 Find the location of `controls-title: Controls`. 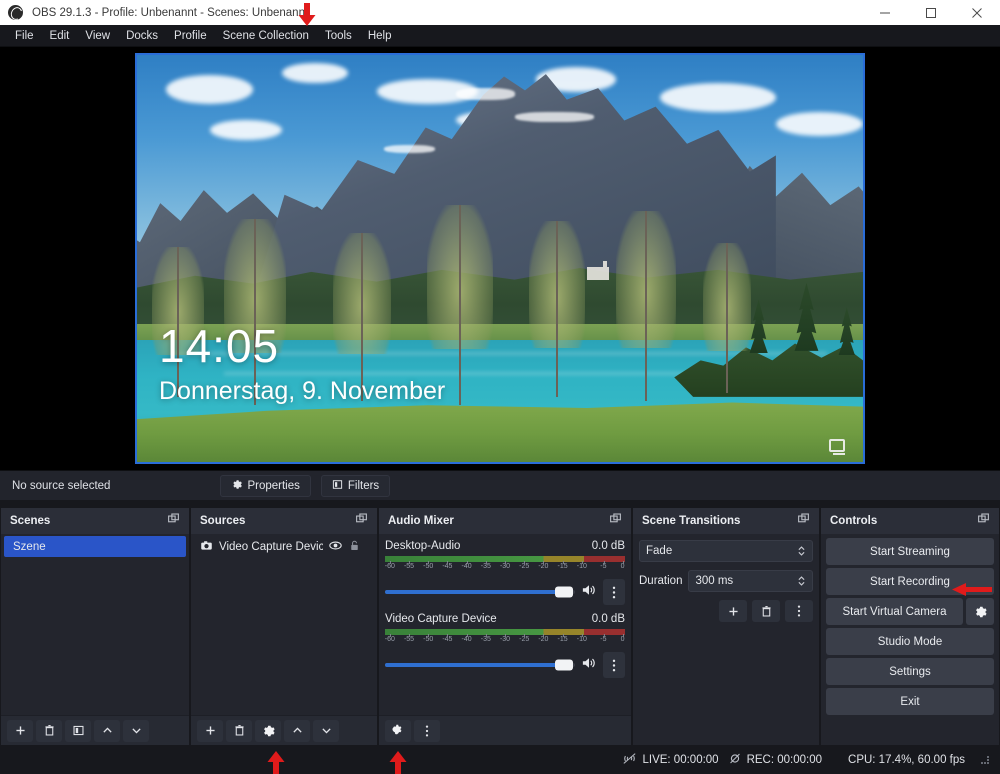

controls-title: Controls is located at coordinates (854, 521).